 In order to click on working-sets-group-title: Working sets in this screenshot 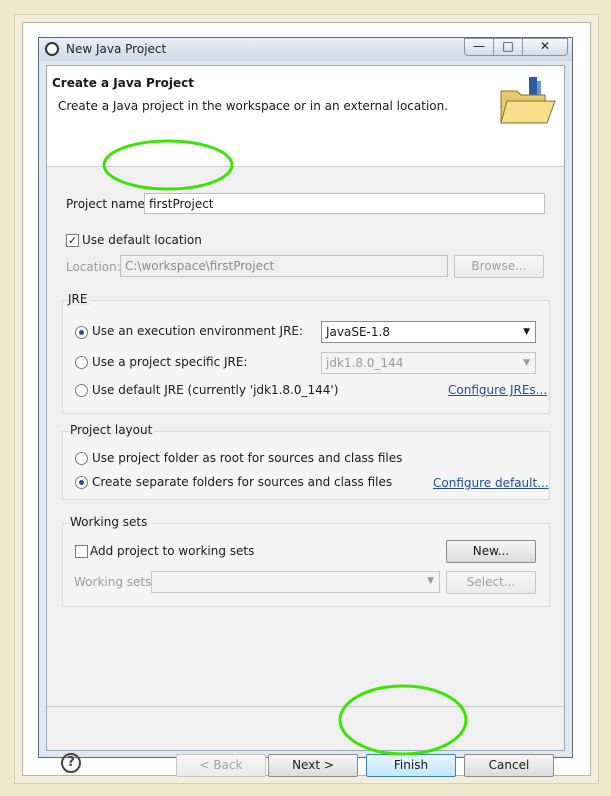, I will do `click(110, 522)`.